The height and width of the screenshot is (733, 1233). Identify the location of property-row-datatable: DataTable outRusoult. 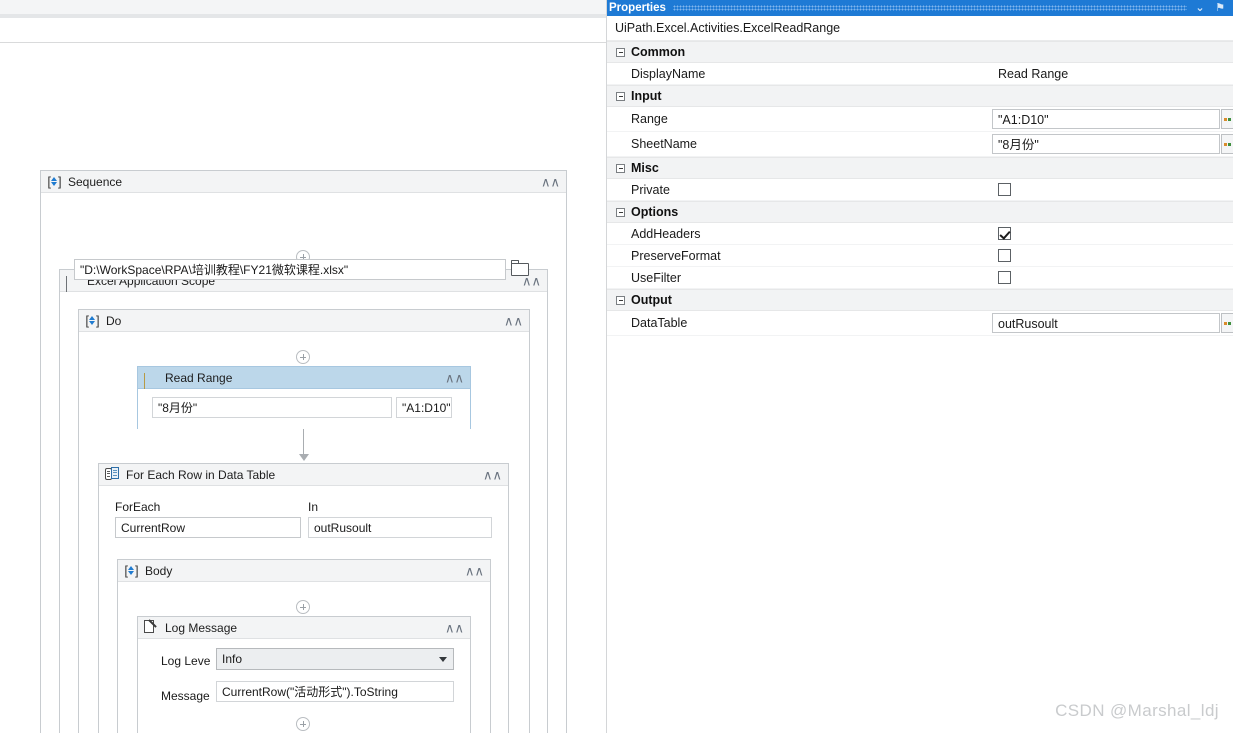
(920, 323).